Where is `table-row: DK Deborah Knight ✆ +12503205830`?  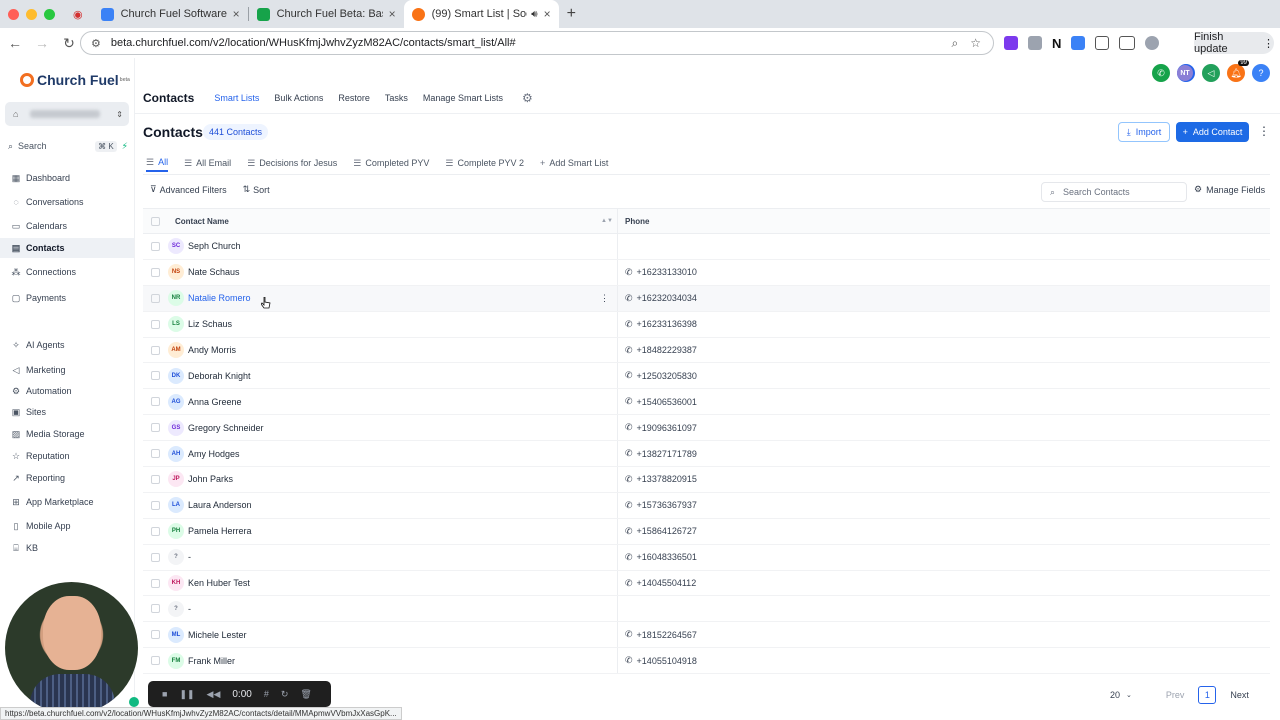 table-row: DK Deborah Knight ✆ +12503205830 is located at coordinates (706, 376).